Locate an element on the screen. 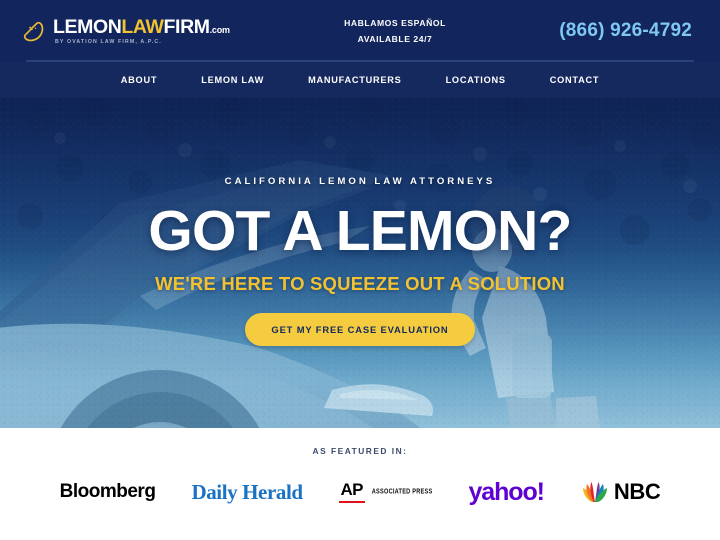 The width and height of the screenshot is (720, 540). press-logo-nbc: NBC is located at coordinates (620, 492).